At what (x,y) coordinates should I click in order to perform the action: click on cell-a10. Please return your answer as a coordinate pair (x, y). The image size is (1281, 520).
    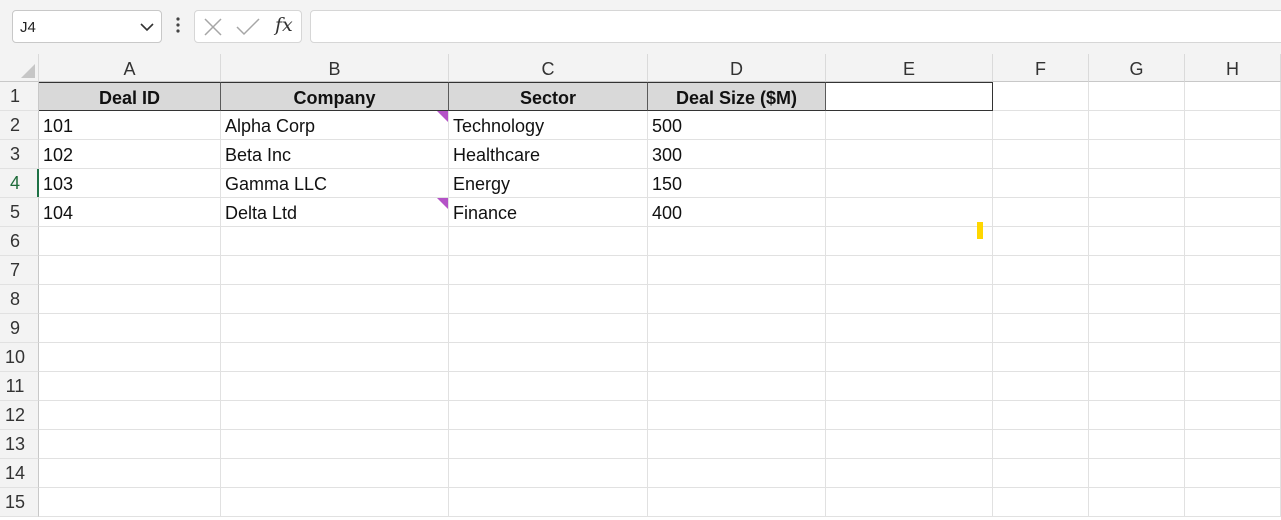
    Looking at the image, I should click on (130, 357).